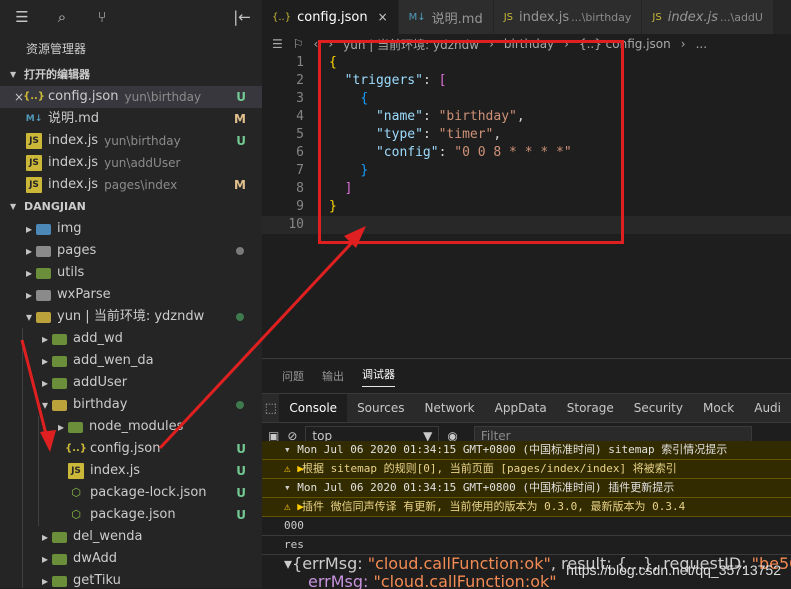 The width and height of the screenshot is (791, 589). What do you see at coordinates (529, 44) in the screenshot?
I see `breadcrumb-item: birthday` at bounding box center [529, 44].